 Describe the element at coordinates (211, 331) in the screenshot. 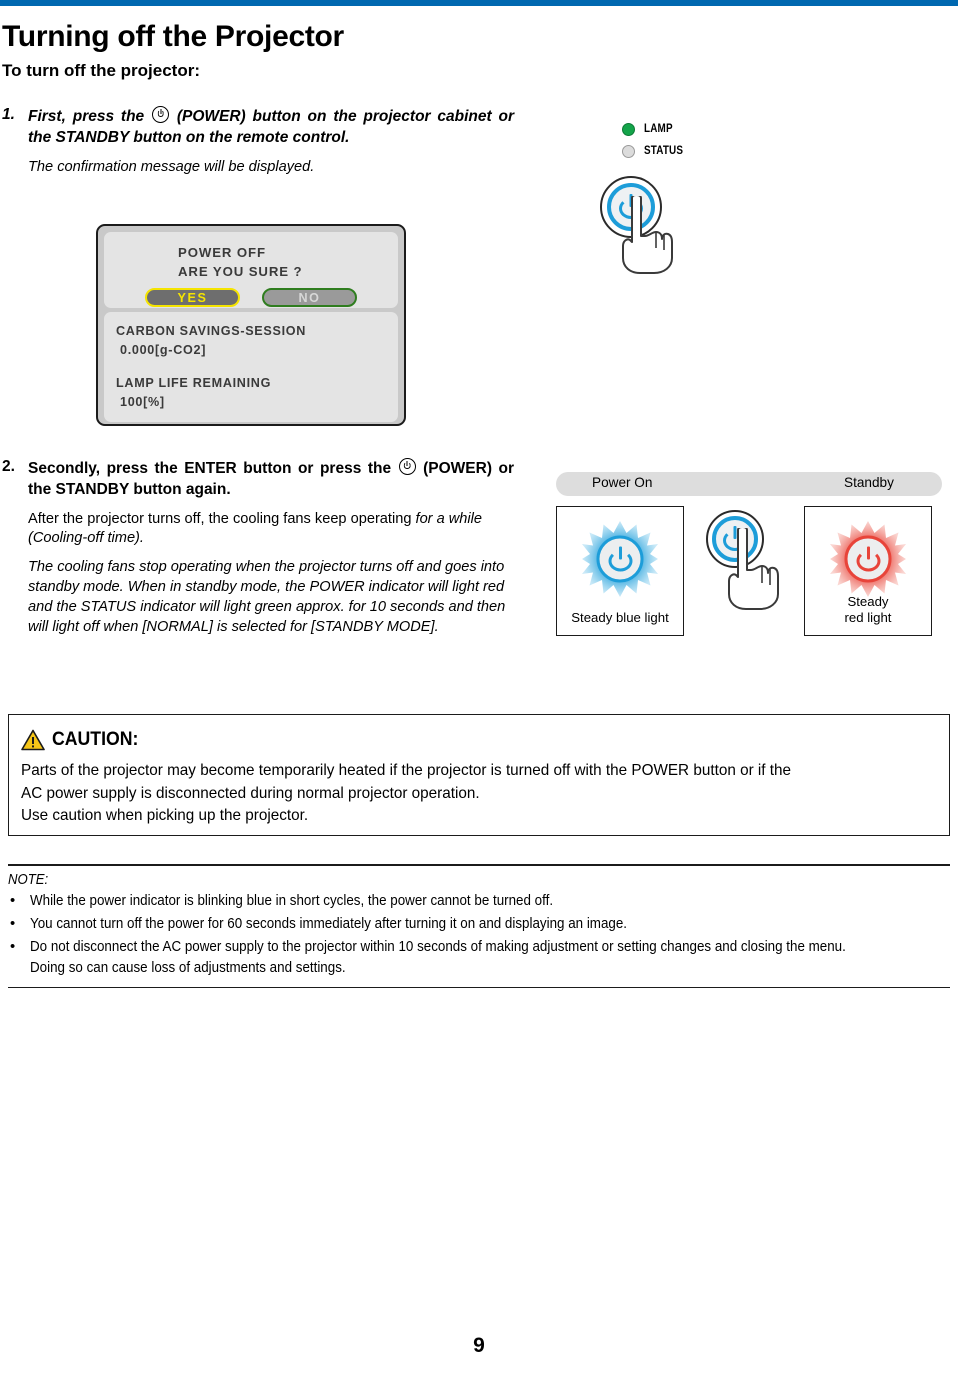

I see `osd-carbon-label: CARBON SAVINGS-SESSION` at that location.